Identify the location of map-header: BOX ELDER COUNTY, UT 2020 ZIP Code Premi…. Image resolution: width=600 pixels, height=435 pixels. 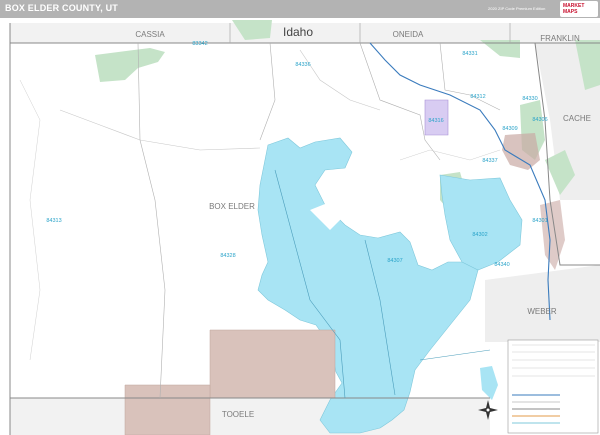
(300, 9).